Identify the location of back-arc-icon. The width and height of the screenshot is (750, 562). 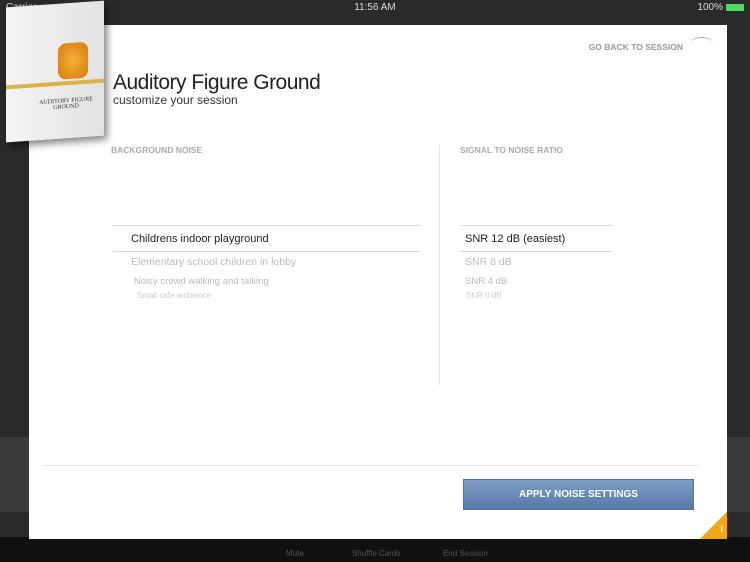
(702, 43).